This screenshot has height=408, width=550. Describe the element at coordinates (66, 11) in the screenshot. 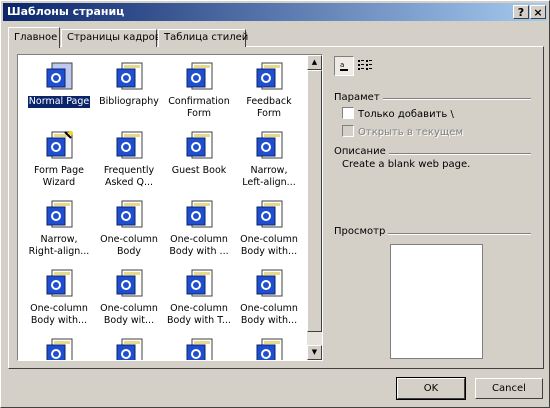

I see `window-title: Шаблоны страниц` at that location.